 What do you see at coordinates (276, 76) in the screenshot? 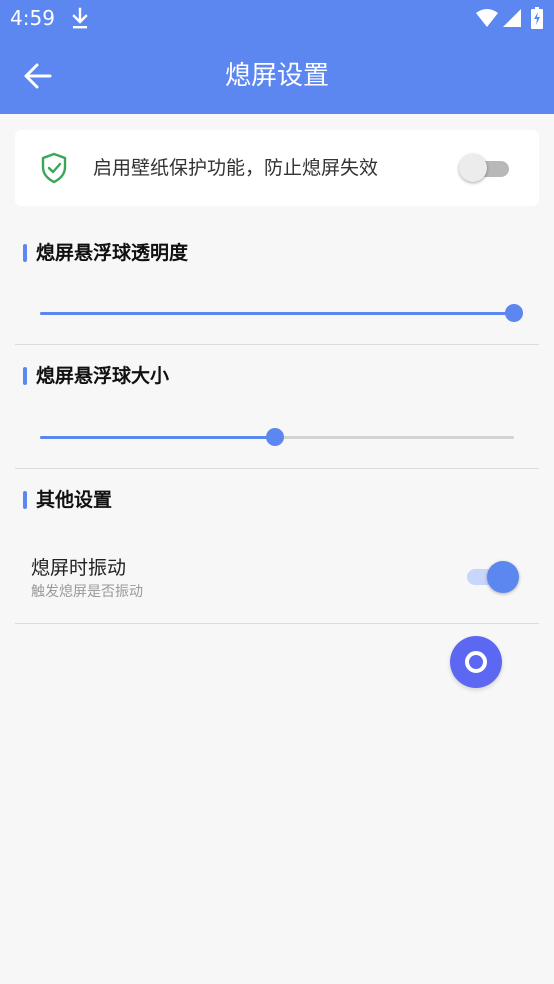
I see `page-title: 熄屏设置` at bounding box center [276, 76].